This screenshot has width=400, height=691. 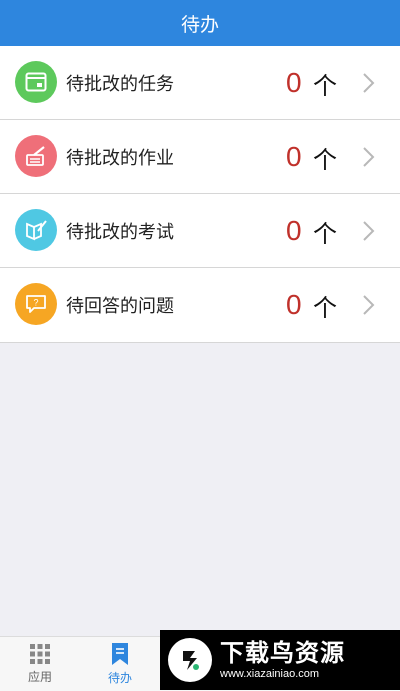 I want to click on tab-apps-label: 应用, so click(x=39, y=677).